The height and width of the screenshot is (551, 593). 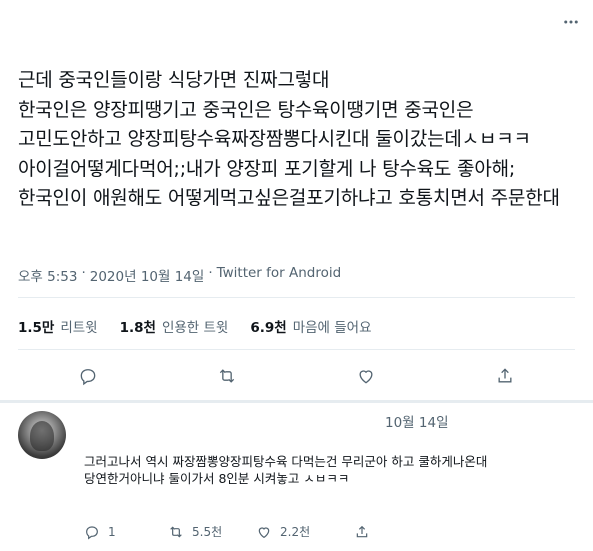 I want to click on like-stat: 6.9천 마음에 들어요, so click(x=310, y=326).